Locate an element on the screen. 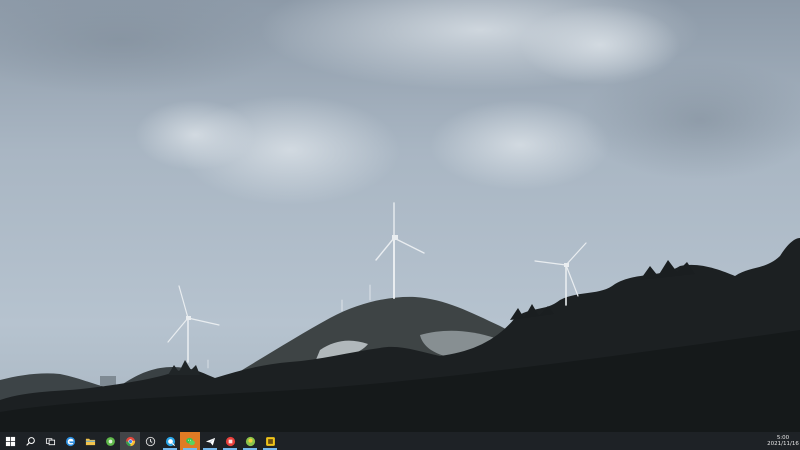 The height and width of the screenshot is (450, 800). green-app-button is located at coordinates (110, 441).